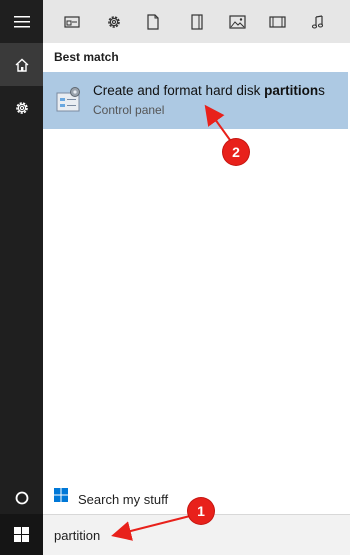 The image size is (350, 555). I want to click on apps-filter-button, so click(72, 21).